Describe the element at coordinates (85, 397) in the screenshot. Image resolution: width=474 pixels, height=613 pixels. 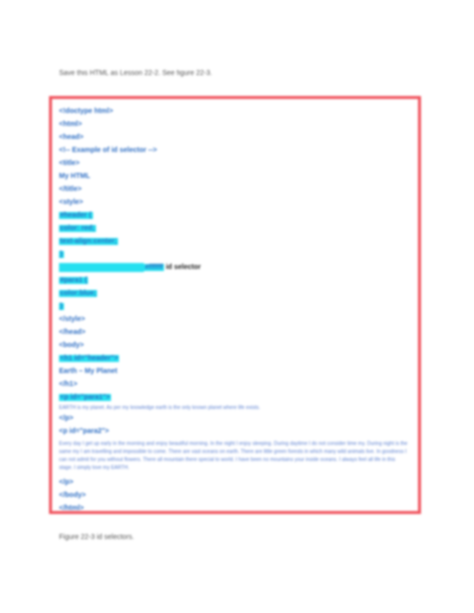
I see `highlighted-code: <p id="para1">` at that location.